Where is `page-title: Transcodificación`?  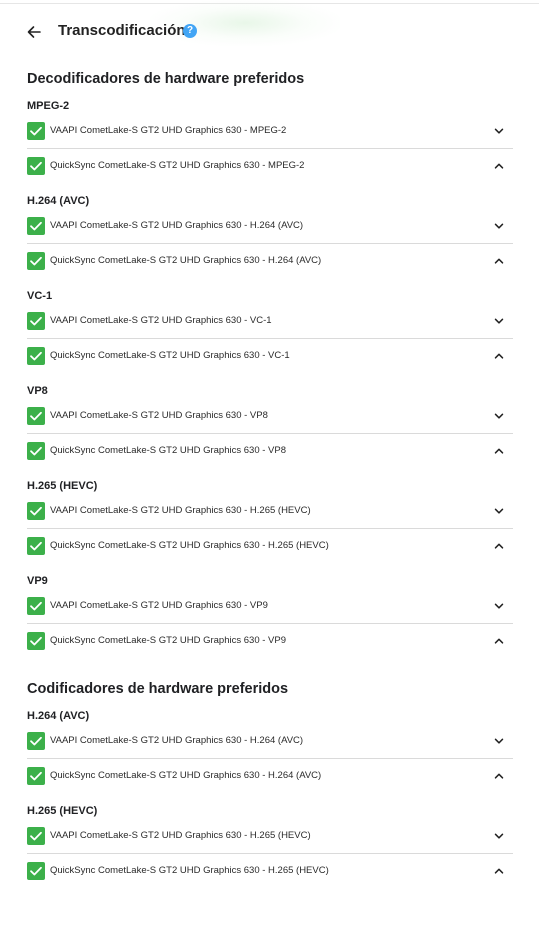 page-title: Transcodificación is located at coordinates (122, 30).